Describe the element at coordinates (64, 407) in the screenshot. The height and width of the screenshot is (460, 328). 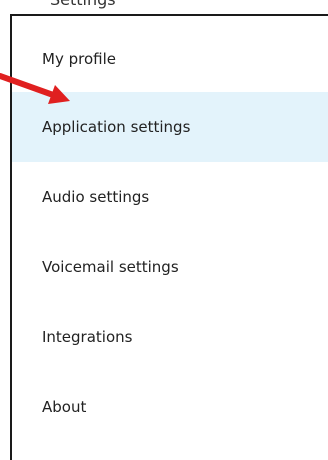
I see `menu-item-label: About` at that location.